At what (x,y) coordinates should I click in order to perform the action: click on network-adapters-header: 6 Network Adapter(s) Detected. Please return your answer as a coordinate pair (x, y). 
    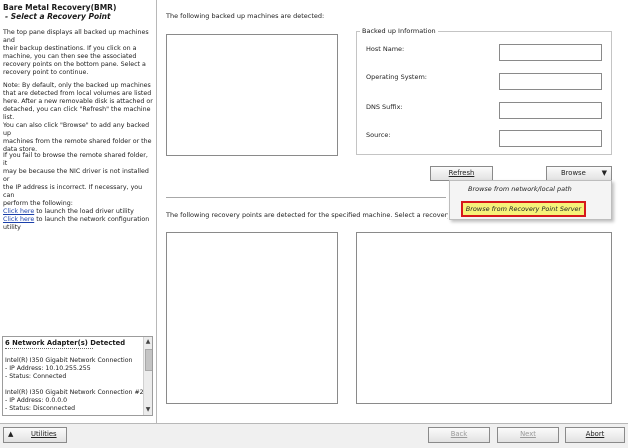
    Looking at the image, I should click on (65, 343).